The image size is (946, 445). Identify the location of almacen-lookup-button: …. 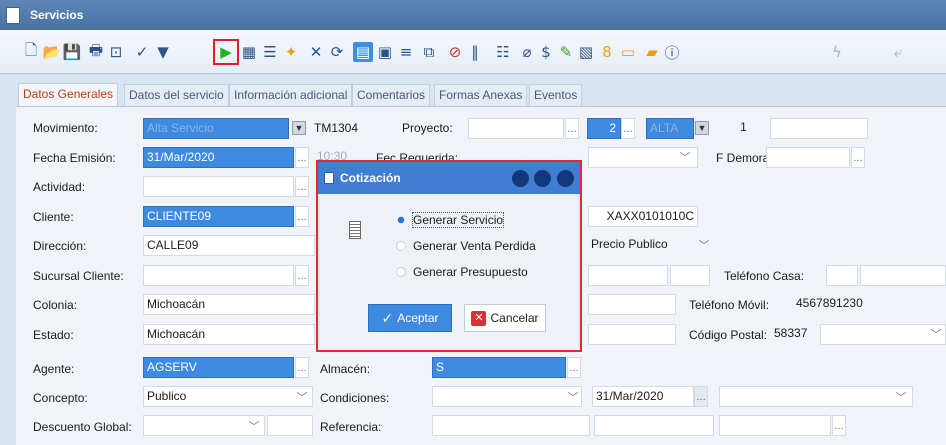
(574, 367).